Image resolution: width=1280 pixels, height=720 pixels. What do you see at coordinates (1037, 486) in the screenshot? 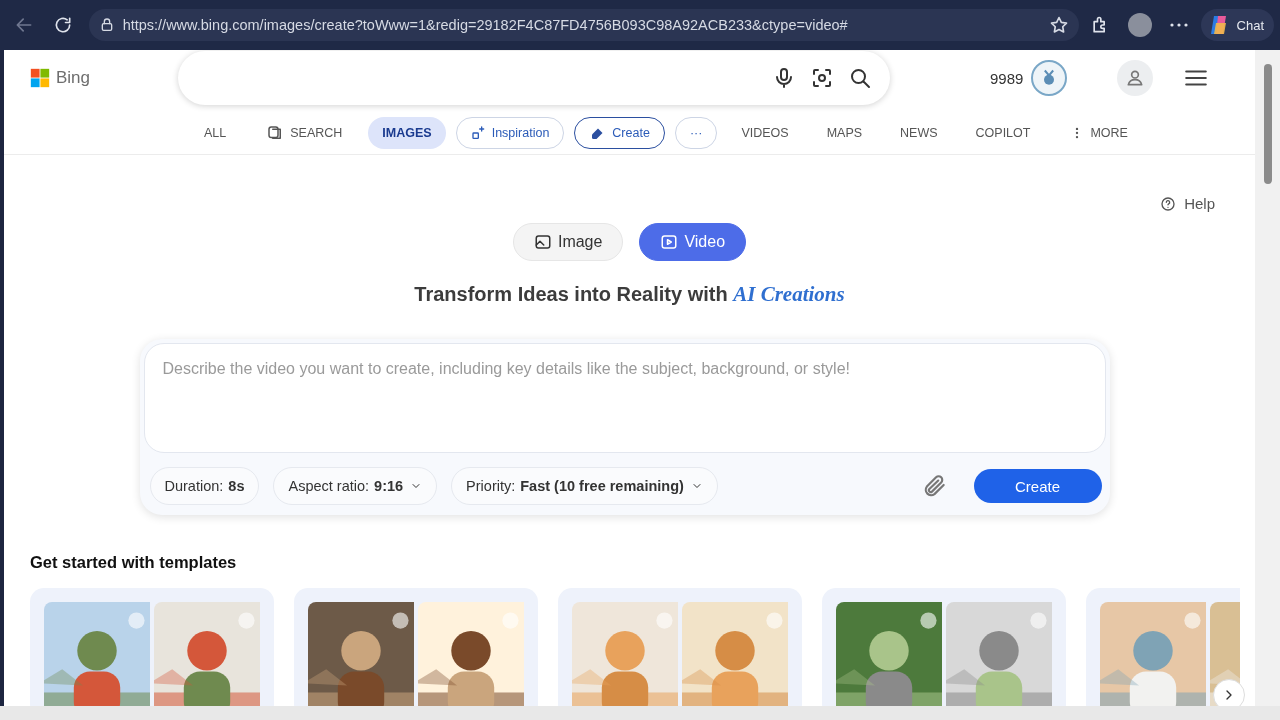
I see `create-button: Create` at bounding box center [1037, 486].